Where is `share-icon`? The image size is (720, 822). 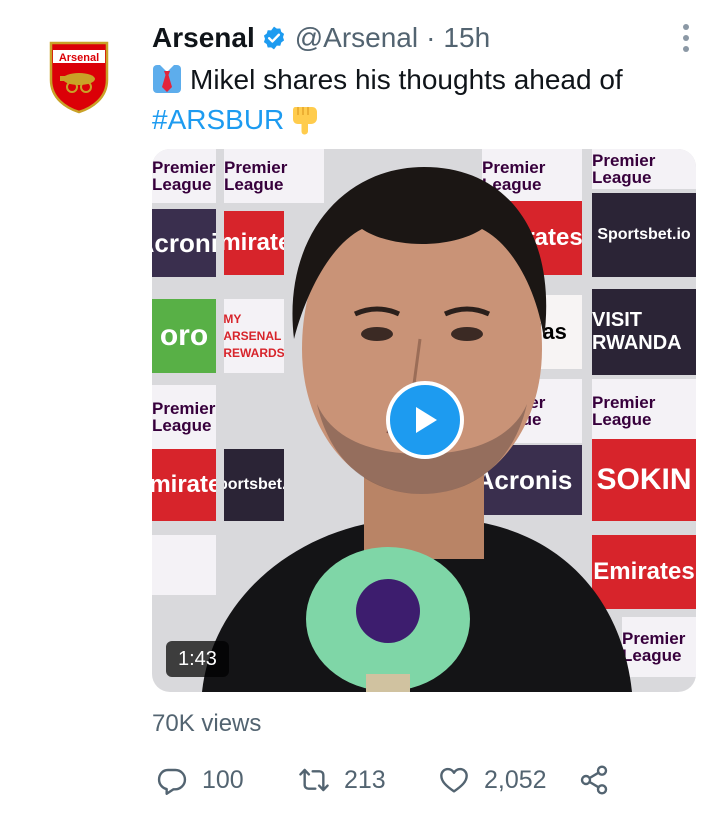 share-icon is located at coordinates (594, 780).